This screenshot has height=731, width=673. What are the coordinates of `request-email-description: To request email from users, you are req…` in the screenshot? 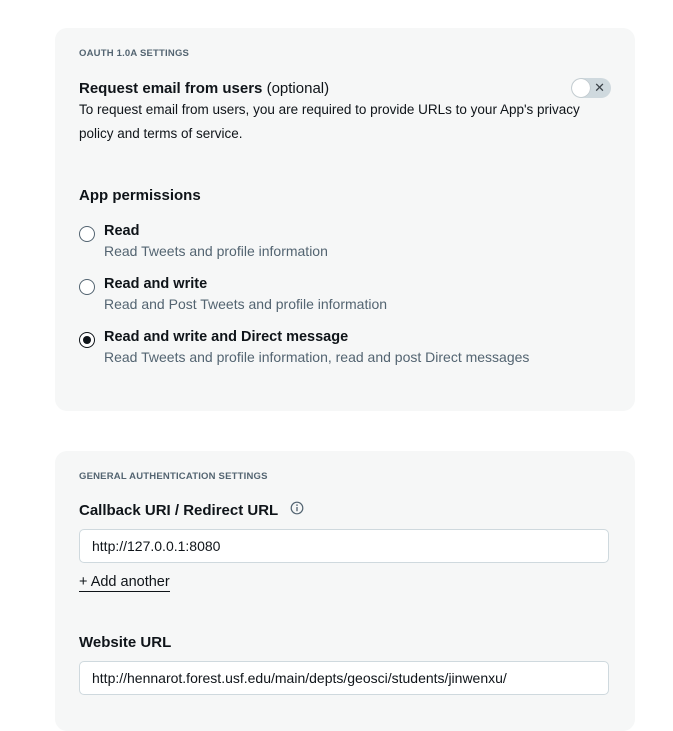 It's located at (329, 121).